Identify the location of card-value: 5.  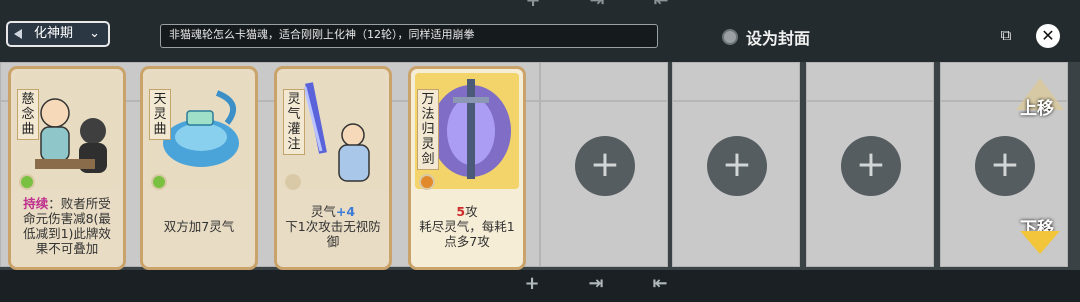
(461, 211).